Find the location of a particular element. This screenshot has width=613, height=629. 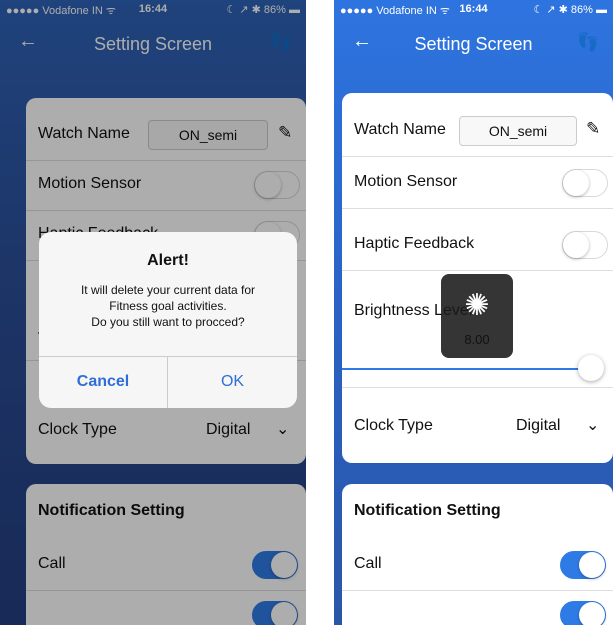

loading-hud: ✺ 8.00 is located at coordinates (477, 316).